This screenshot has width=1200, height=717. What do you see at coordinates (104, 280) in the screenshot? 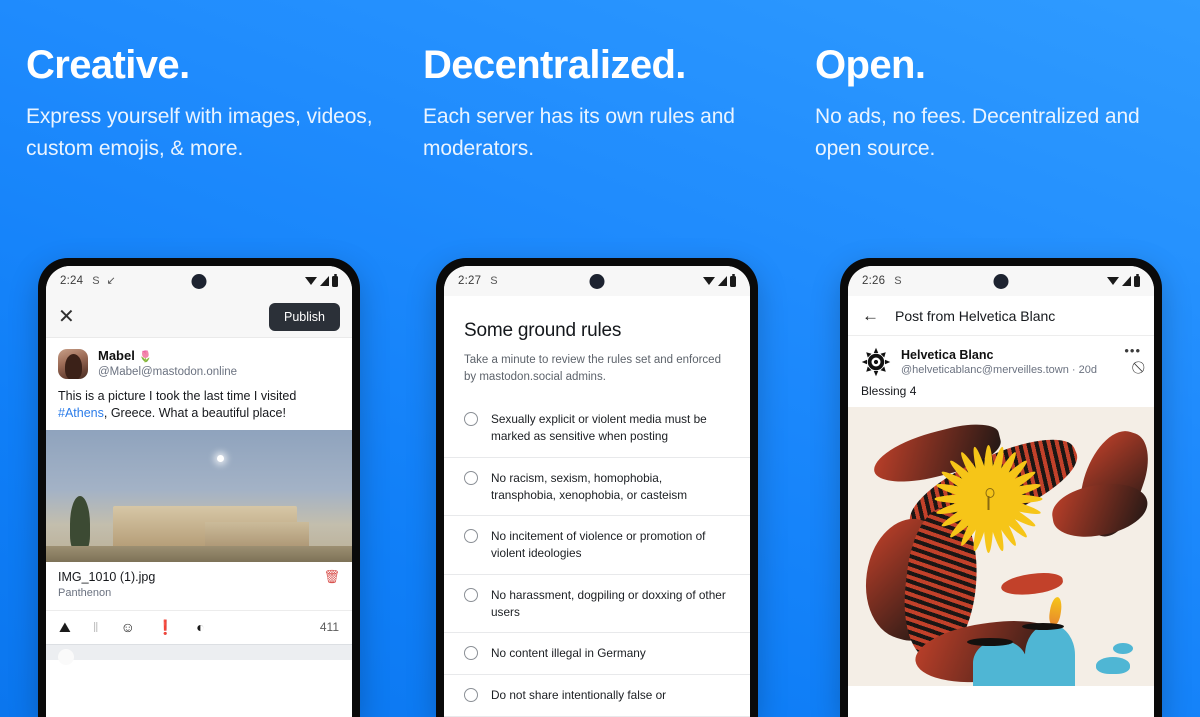
I see `status-left-icons: S ↙` at bounding box center [104, 280].